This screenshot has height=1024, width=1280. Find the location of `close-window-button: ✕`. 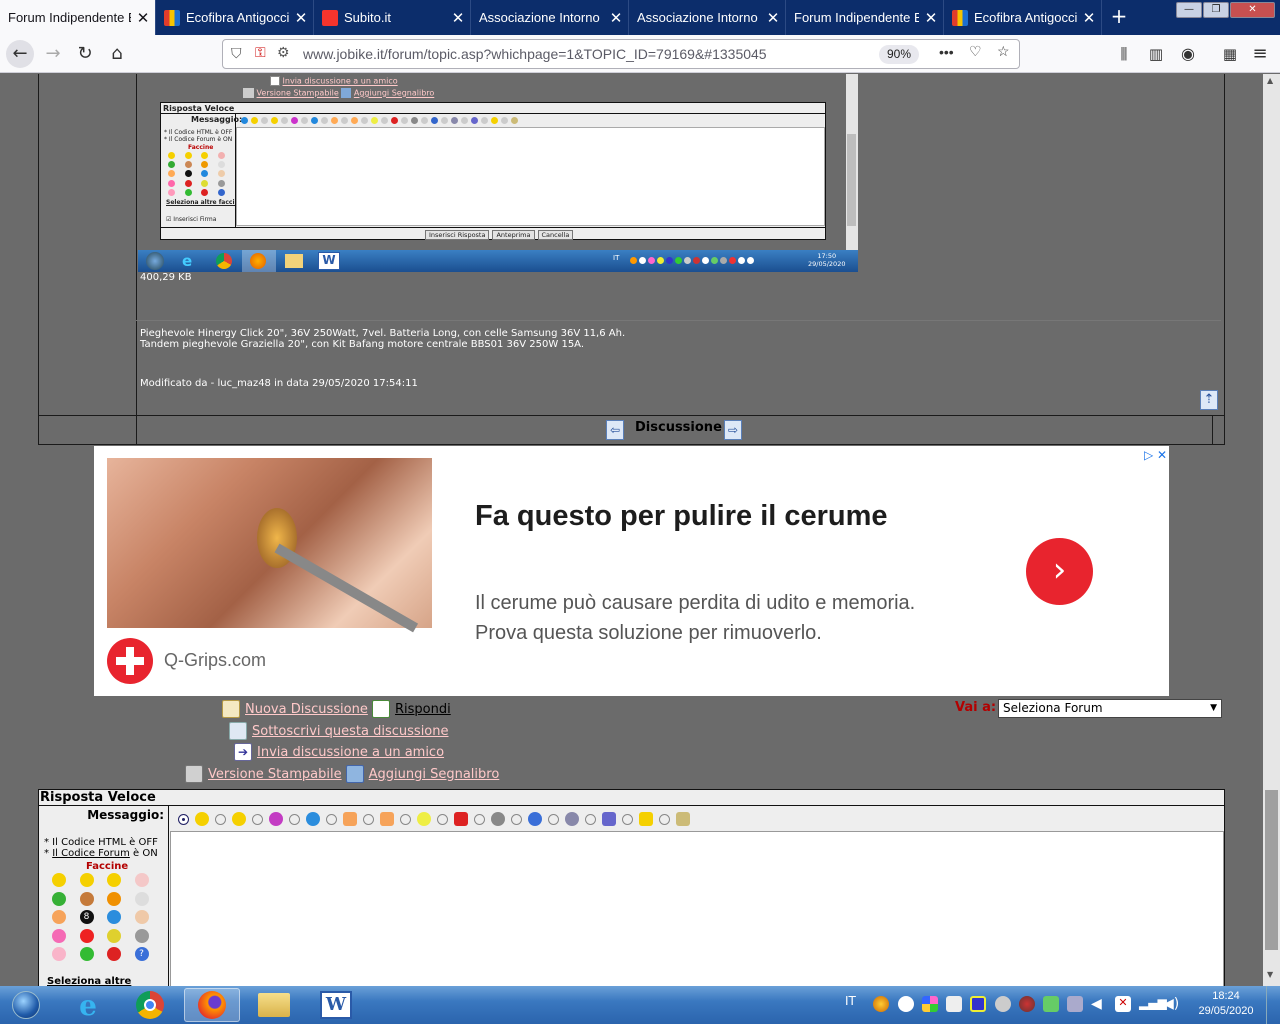

close-window-button: ✕ is located at coordinates (1252, 10).